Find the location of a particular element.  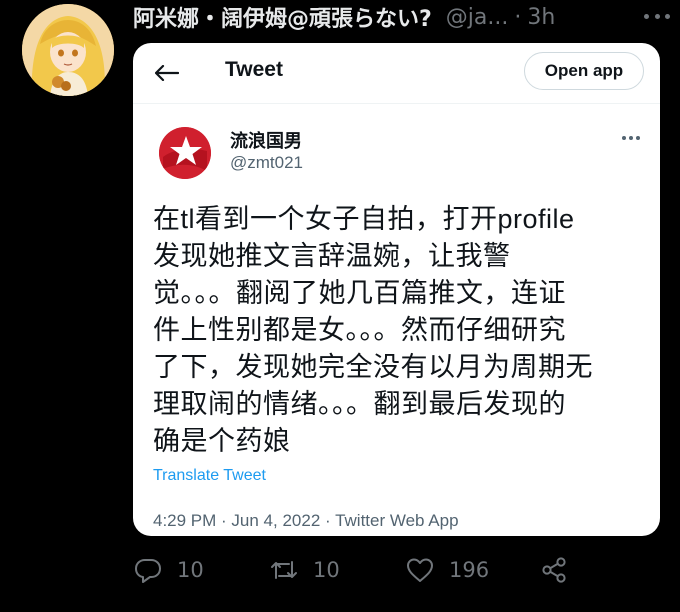

tweet-time: 3h is located at coordinates (541, 17).